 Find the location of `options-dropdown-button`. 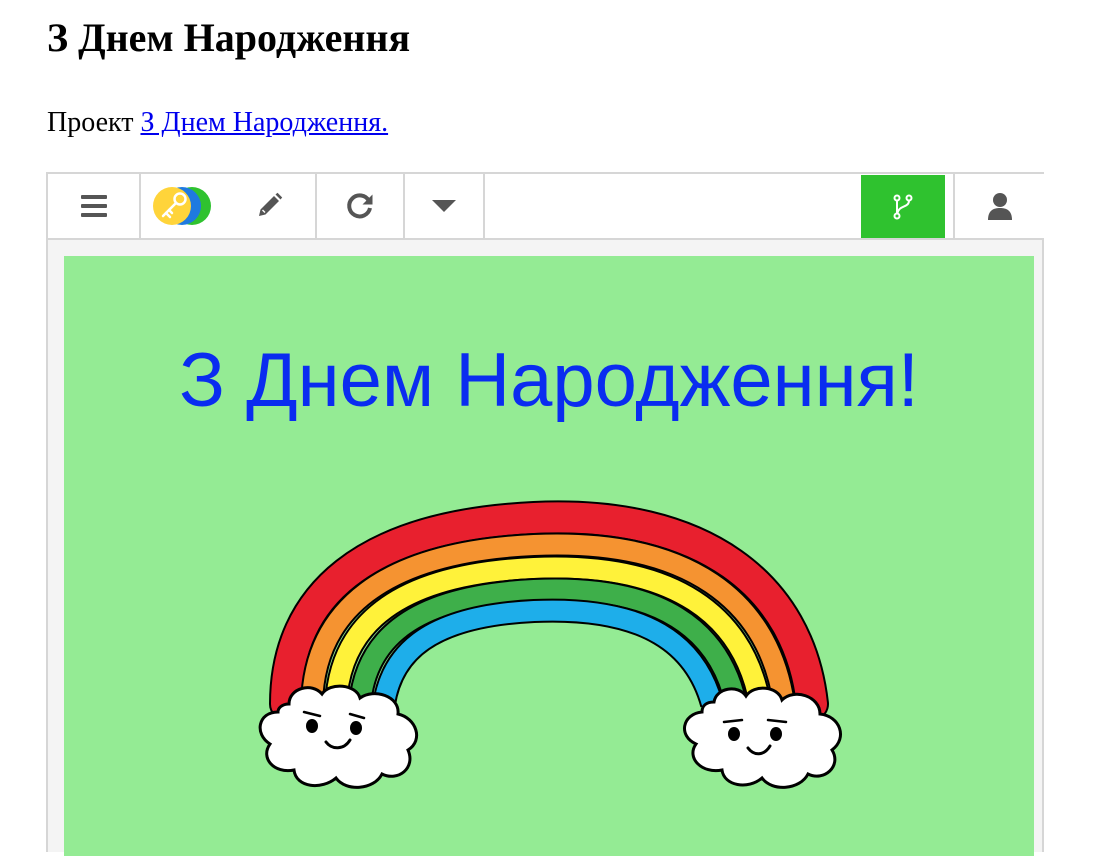

options-dropdown-button is located at coordinates (444, 206).